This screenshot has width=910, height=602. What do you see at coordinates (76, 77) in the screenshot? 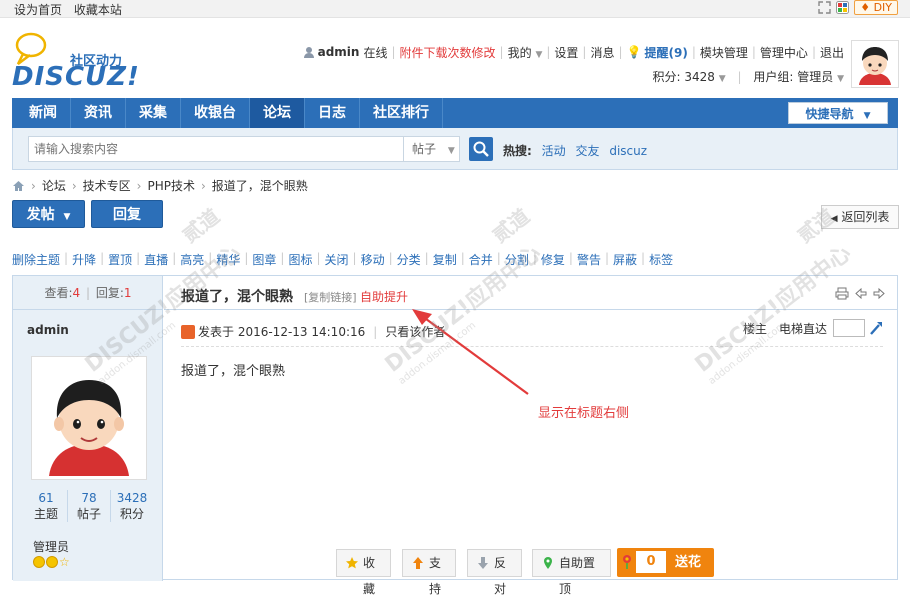
I see `logo-brand: DISCUZ!` at bounding box center [76, 77].